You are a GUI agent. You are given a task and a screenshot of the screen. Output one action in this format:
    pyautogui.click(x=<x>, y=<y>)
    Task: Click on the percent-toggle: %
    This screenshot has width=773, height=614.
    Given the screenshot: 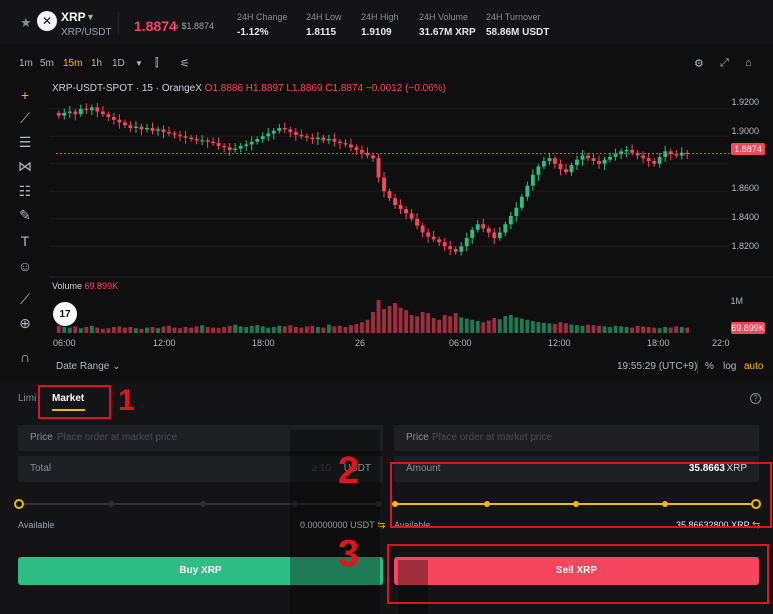 What is the action you would take?
    pyautogui.click(x=709, y=366)
    